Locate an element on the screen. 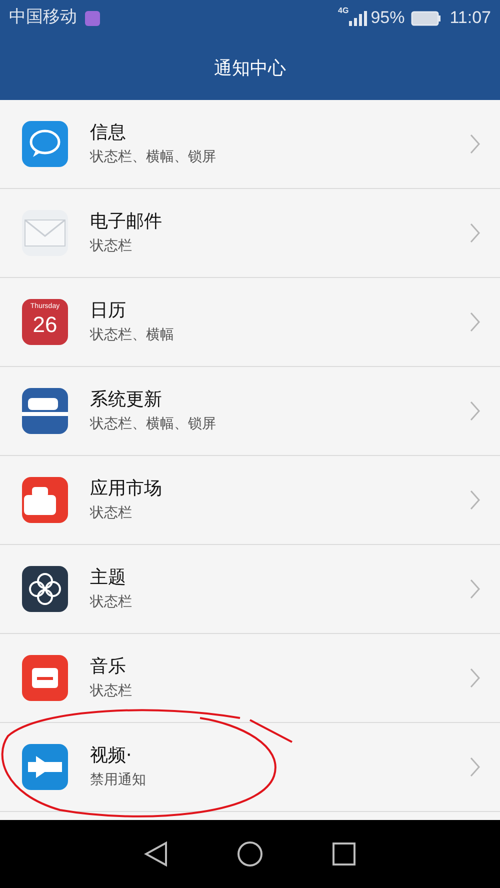 Image resolution: width=500 pixels, height=888 pixels. store-icon is located at coordinates (45, 500).